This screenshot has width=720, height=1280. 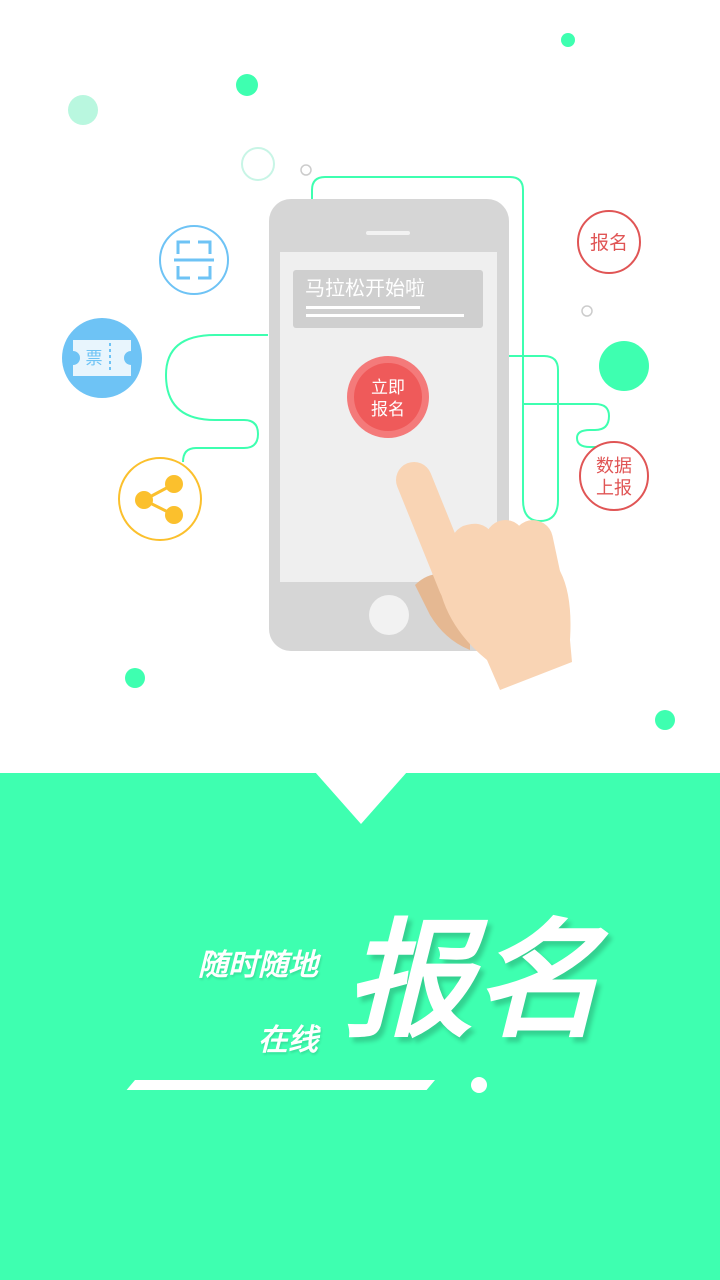 I want to click on slogan-big-text: 报名, so click(x=475, y=981).